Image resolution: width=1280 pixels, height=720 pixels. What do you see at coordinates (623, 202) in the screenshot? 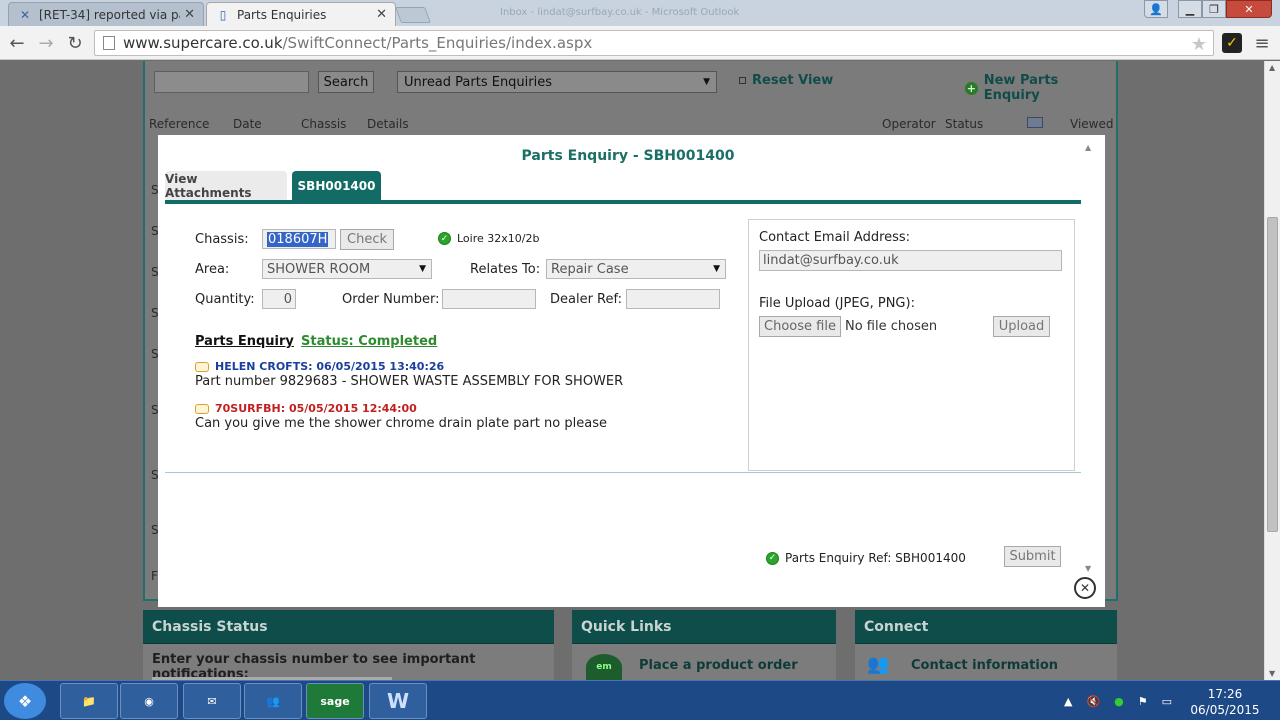
I see `tab-underline` at bounding box center [623, 202].